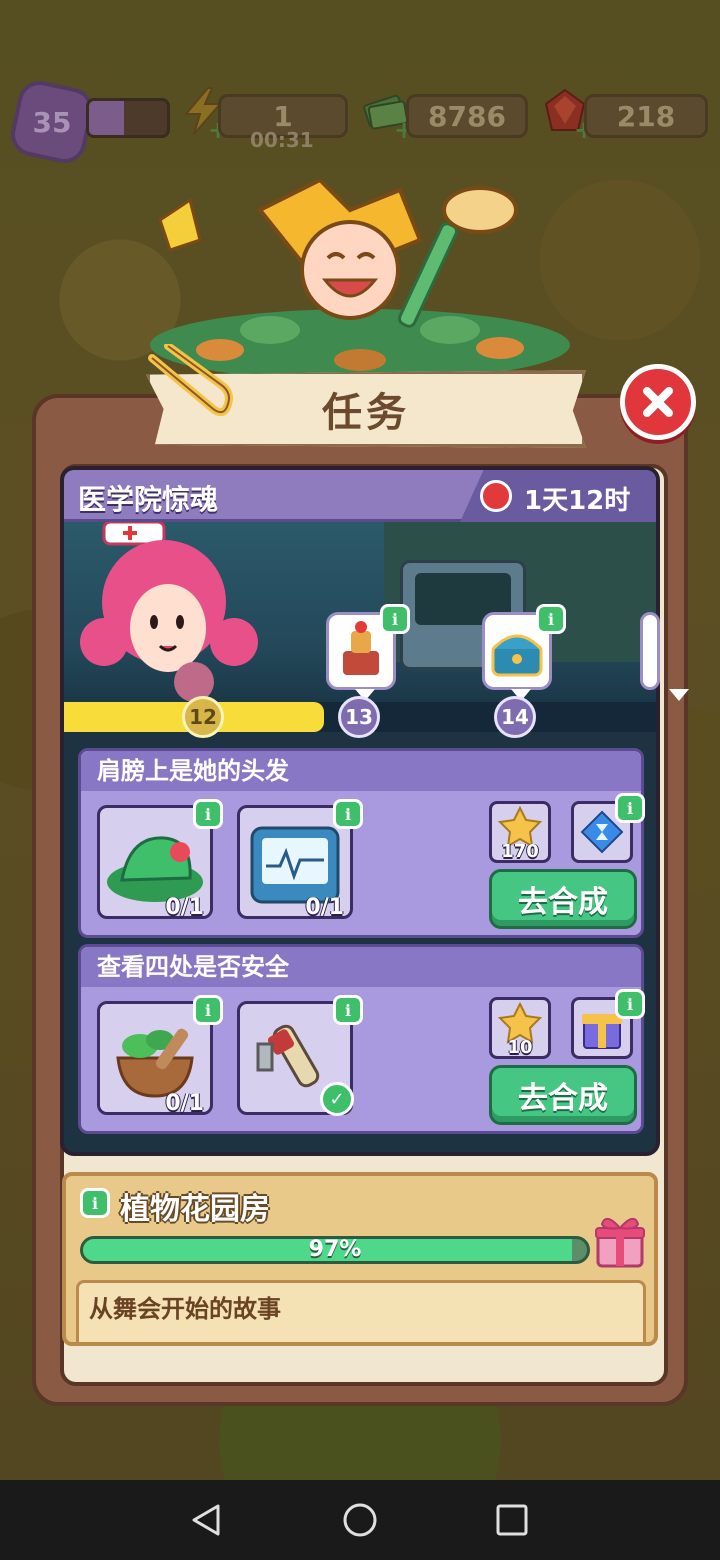 This screenshot has width=720, height=1560. Describe the element at coordinates (520, 1028) in the screenshot. I see `quest-reward: 10` at that location.